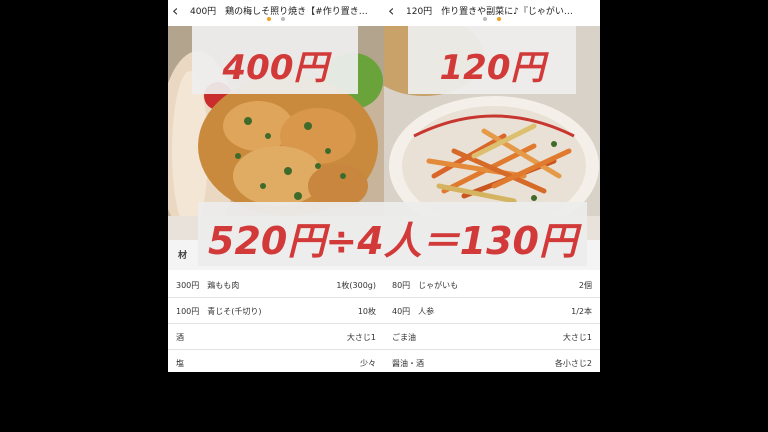 The height and width of the screenshot is (432, 768). Describe the element at coordinates (408, 363) in the screenshot. I see `ingredient-name: 醤油・酒` at that location.